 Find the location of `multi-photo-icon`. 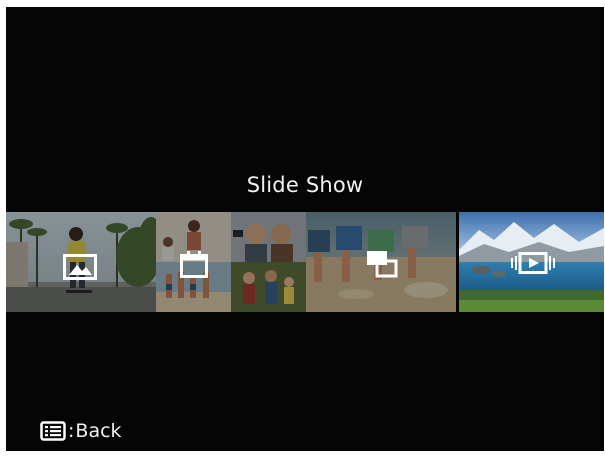

multi-photo-icon is located at coordinates (382, 264).